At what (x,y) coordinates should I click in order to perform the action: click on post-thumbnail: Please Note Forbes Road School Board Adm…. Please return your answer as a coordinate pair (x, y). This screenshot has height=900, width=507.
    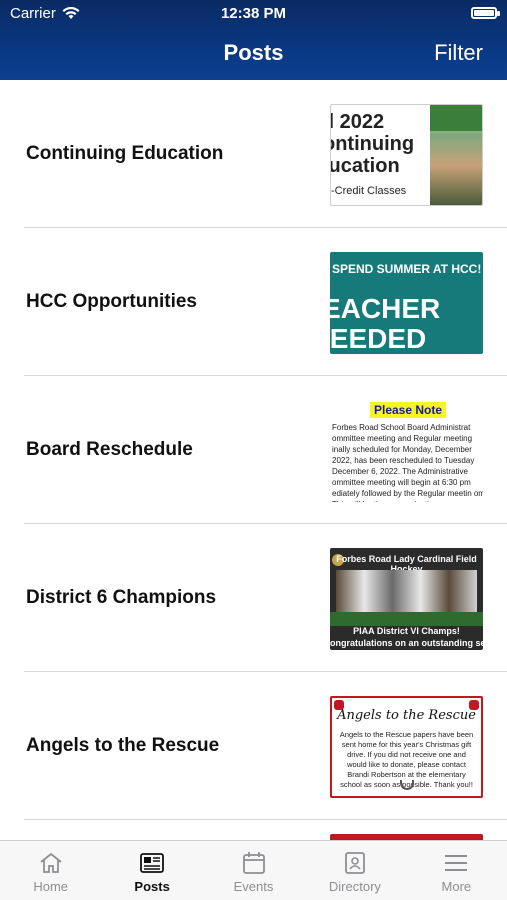
    Looking at the image, I should click on (406, 451).